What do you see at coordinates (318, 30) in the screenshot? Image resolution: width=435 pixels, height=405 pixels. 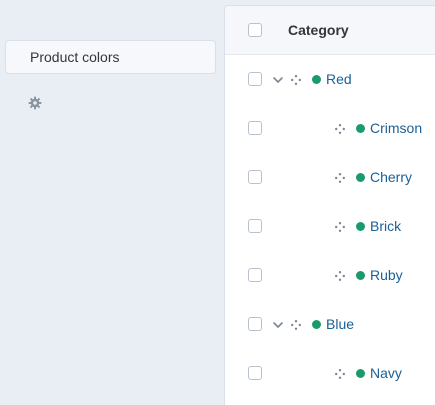 I see `column-header-category: Category` at bounding box center [318, 30].